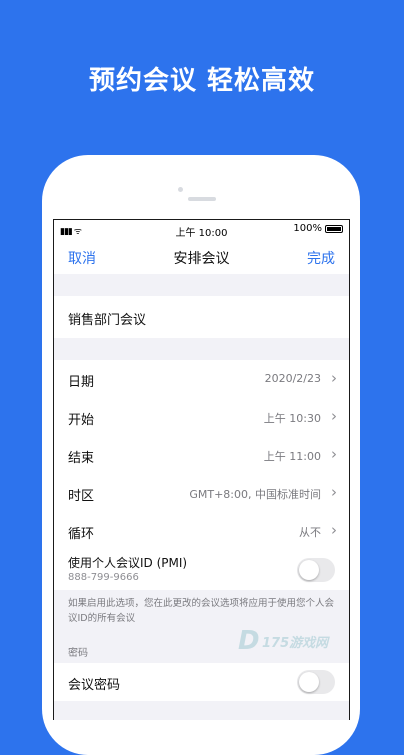  What do you see at coordinates (201, 570) in the screenshot?
I see `pmi-row: 使用个人会议ID (PMI) 888-799-9666` at bounding box center [201, 570].